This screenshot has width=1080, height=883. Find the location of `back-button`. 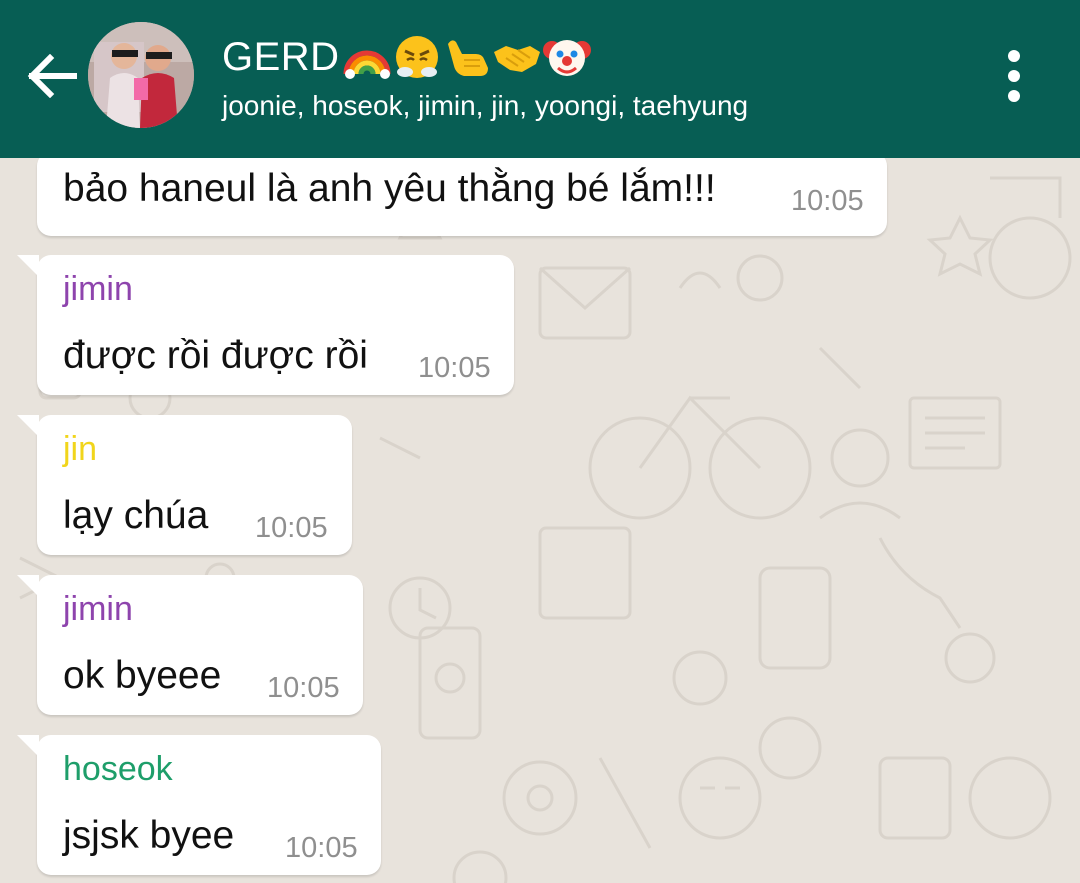

back-button is located at coordinates (52, 76).